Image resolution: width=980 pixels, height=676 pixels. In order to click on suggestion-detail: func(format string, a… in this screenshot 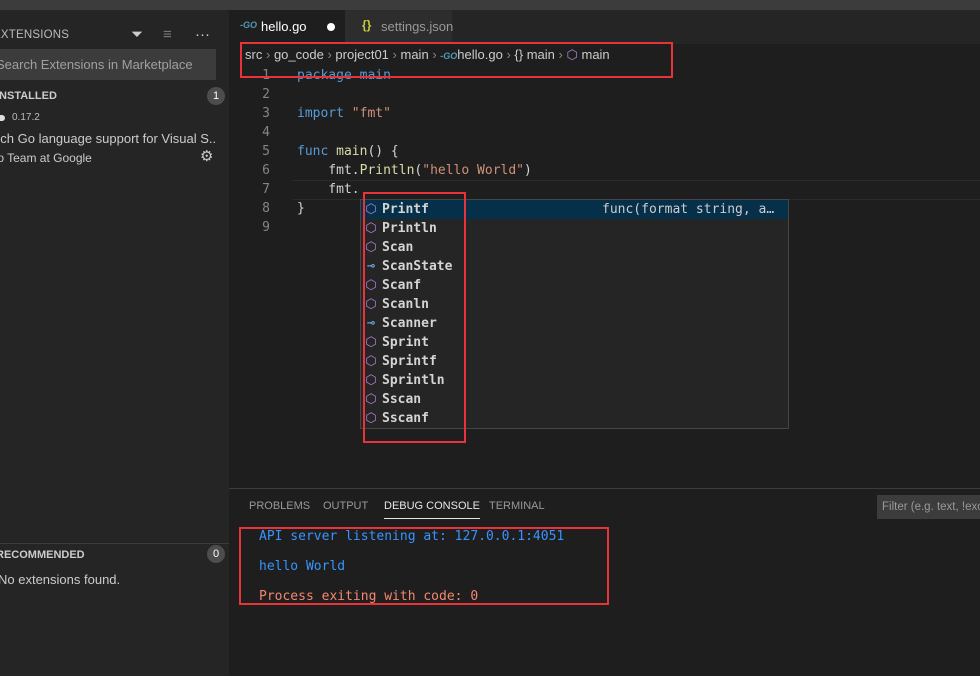, I will do `click(688, 209)`.